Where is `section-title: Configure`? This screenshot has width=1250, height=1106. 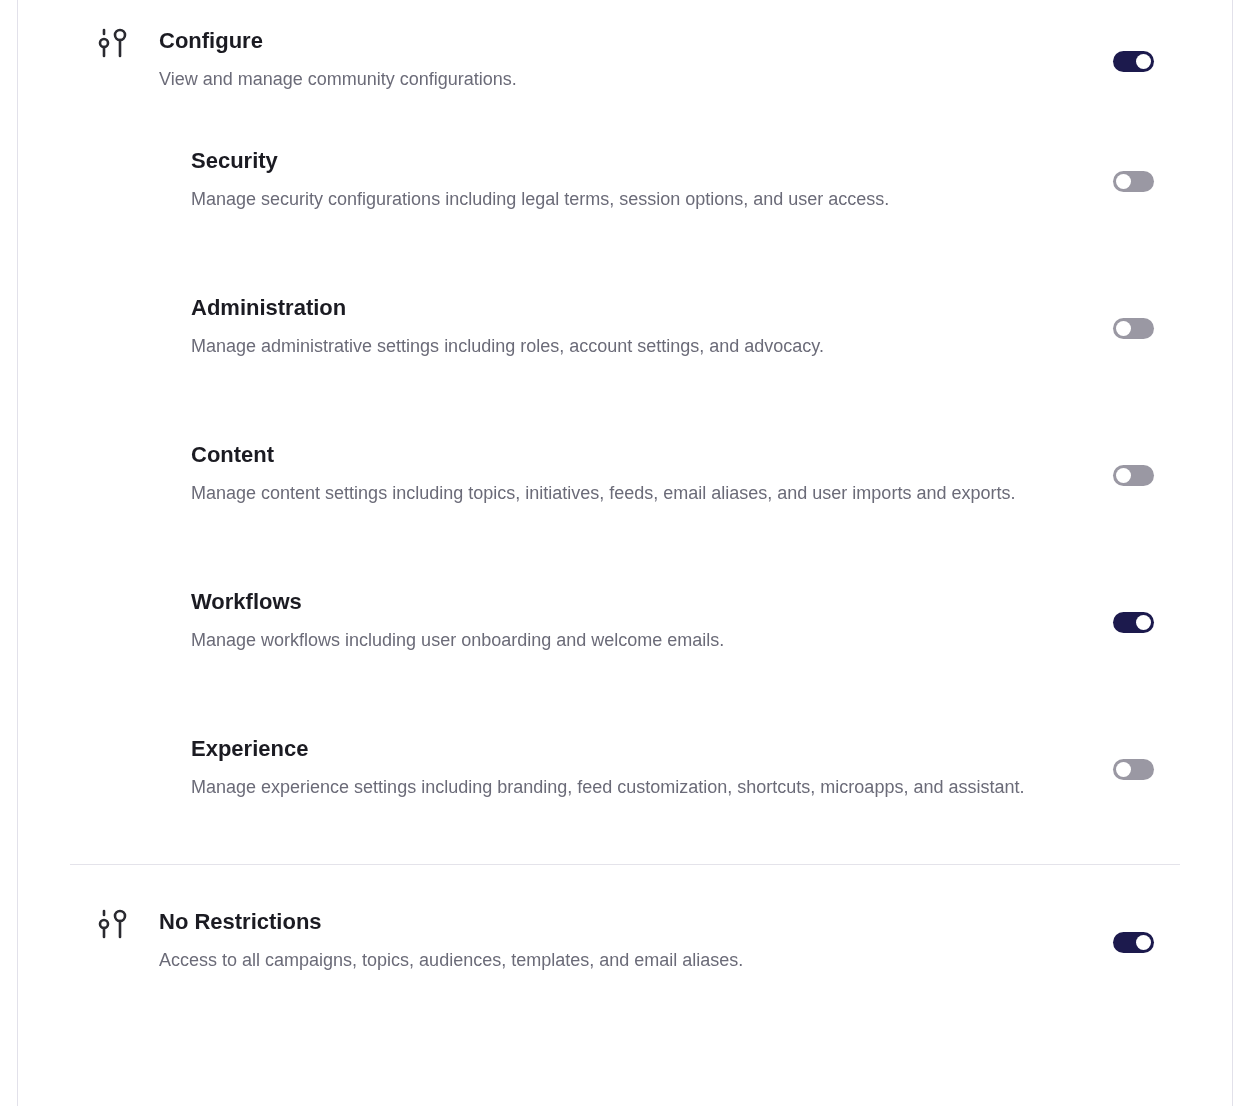 section-title: Configure is located at coordinates (211, 41).